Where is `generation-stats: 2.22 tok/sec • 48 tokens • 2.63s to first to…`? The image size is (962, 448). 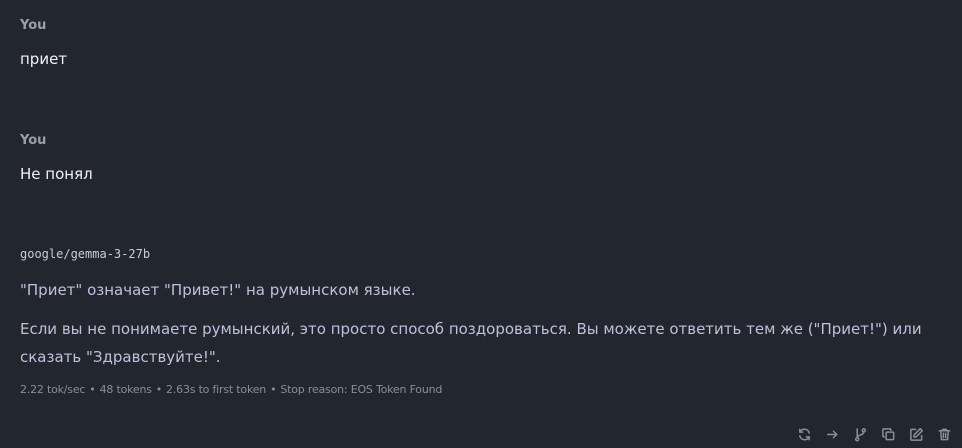 generation-stats: 2.22 tok/sec • 48 tokens • 2.63s to first to… is located at coordinates (231, 389).